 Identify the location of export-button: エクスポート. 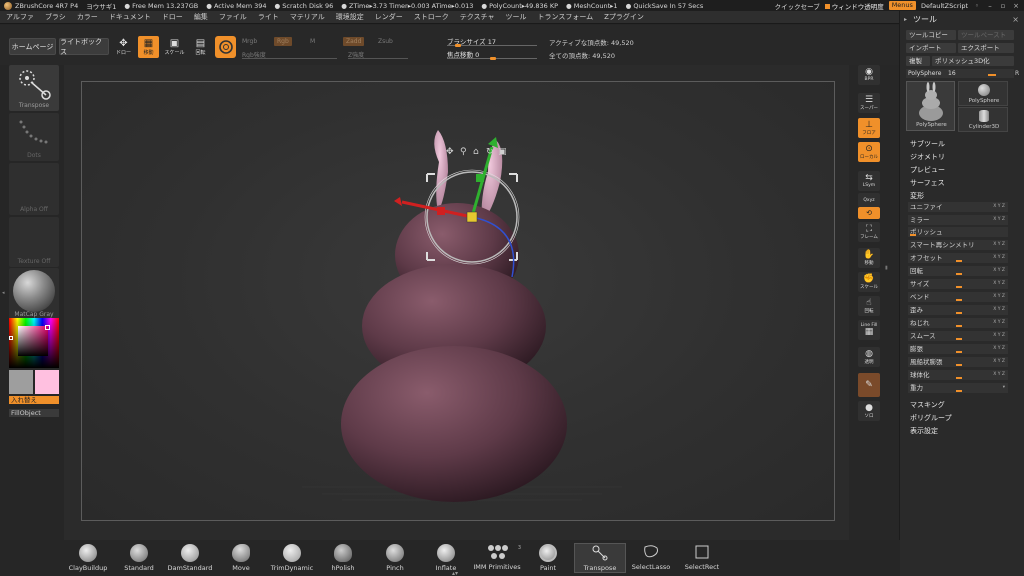
(986, 48).